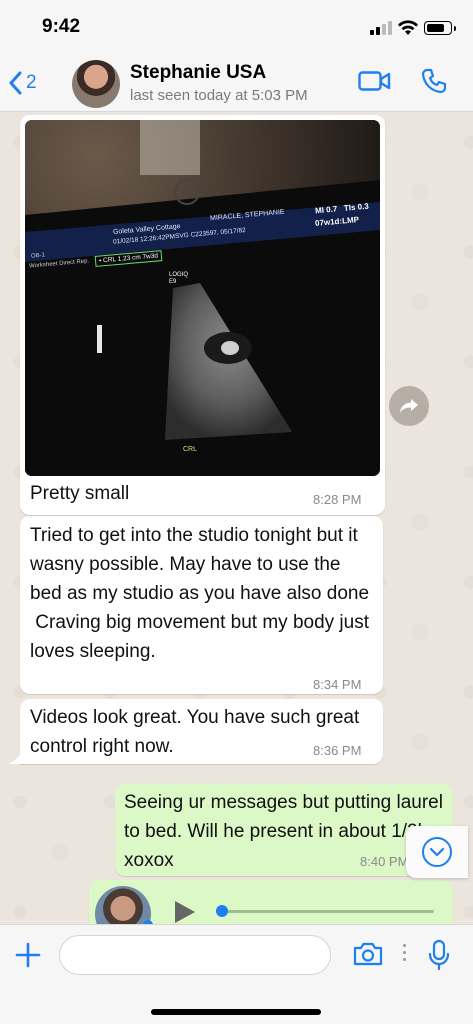 This screenshot has height=1024, width=473. Describe the element at coordinates (439, 955) in the screenshot. I see `microphone-icon` at that location.